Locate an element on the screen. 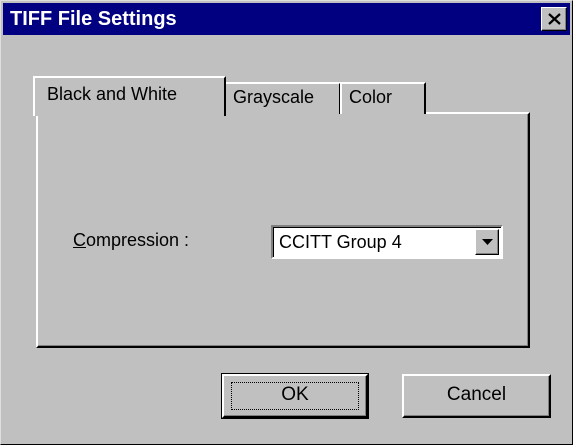 This screenshot has width=573, height=445. tab-label: Grayscale is located at coordinates (274, 97).